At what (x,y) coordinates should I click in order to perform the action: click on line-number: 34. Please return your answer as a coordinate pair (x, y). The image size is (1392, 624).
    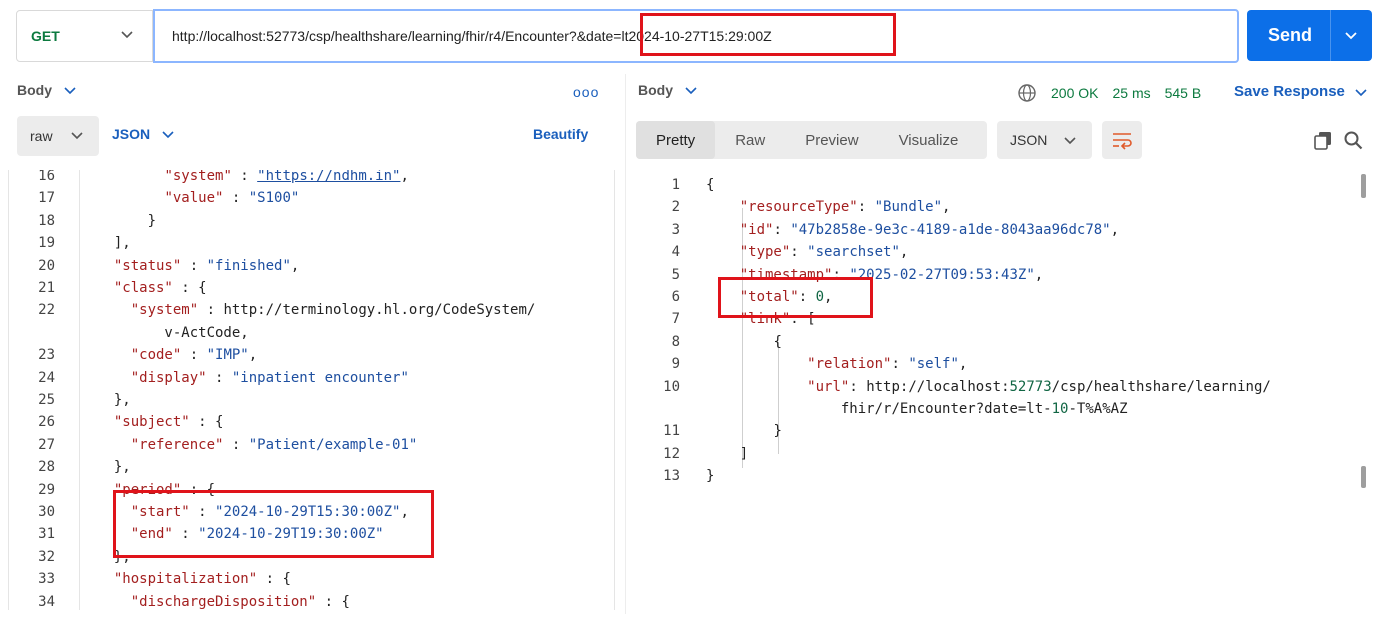
    Looking at the image, I should click on (46, 601).